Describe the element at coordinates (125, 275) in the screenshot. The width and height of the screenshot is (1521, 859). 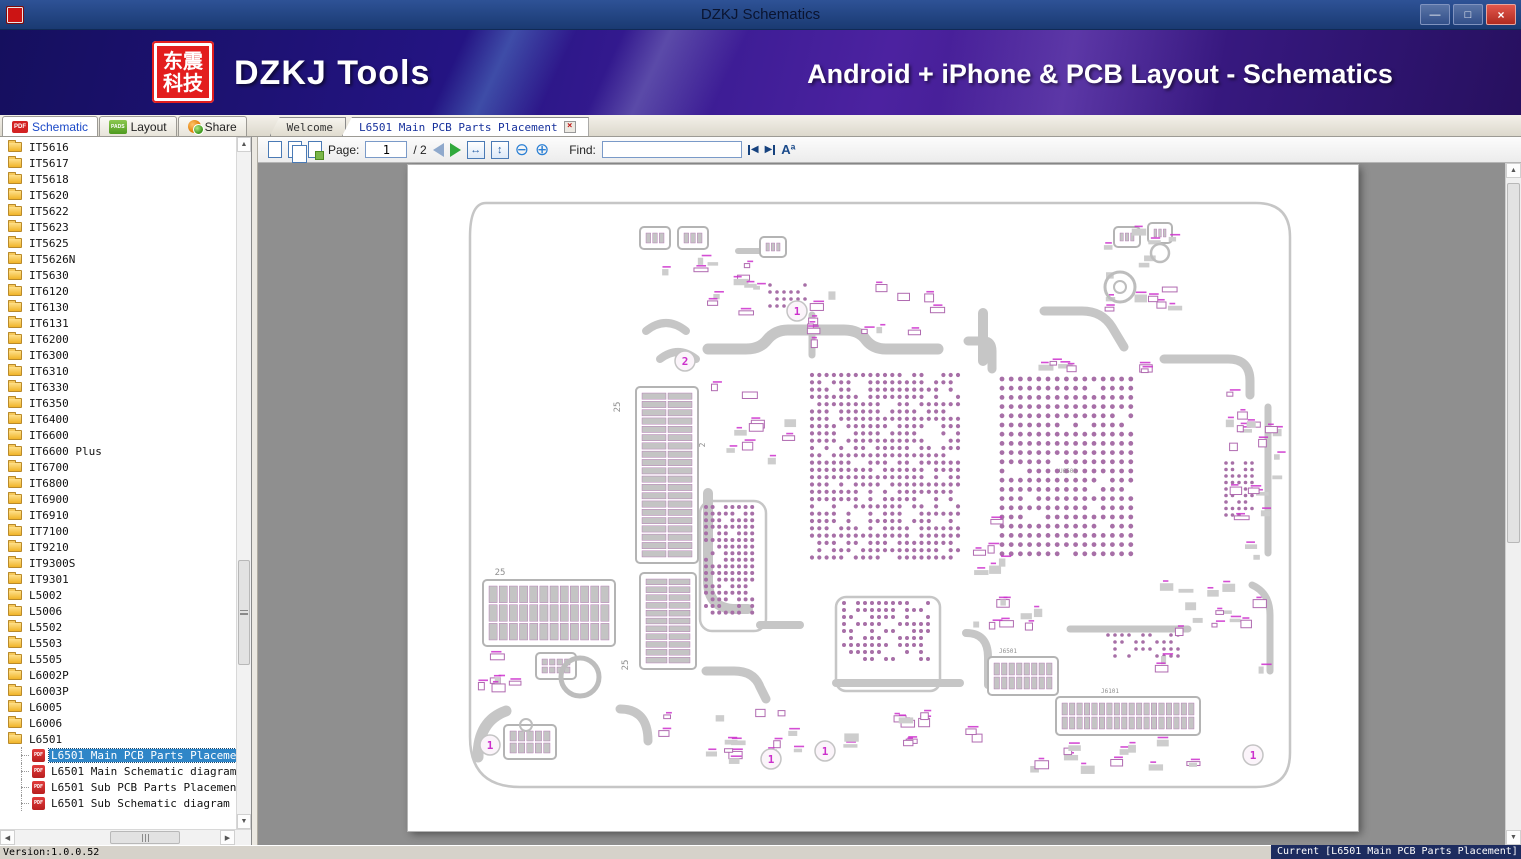
I see `sidebar-folder: IT5630` at that location.